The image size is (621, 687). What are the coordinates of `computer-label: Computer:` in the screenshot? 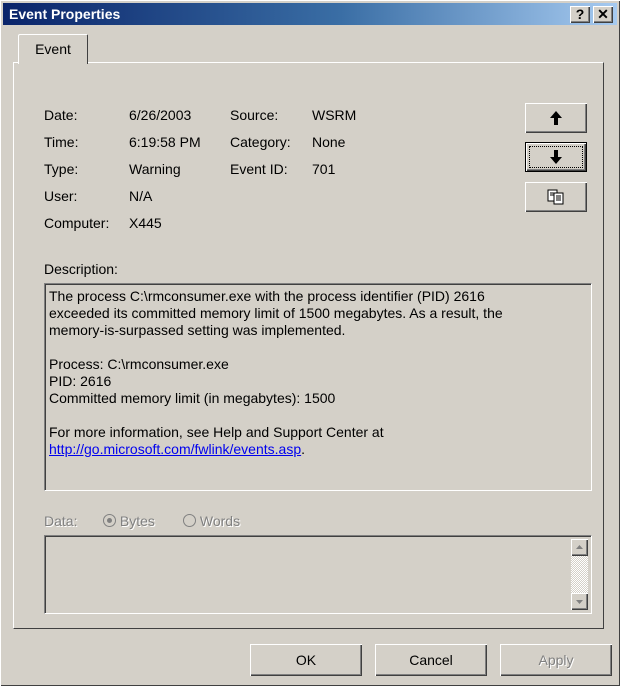 It's located at (77, 223).